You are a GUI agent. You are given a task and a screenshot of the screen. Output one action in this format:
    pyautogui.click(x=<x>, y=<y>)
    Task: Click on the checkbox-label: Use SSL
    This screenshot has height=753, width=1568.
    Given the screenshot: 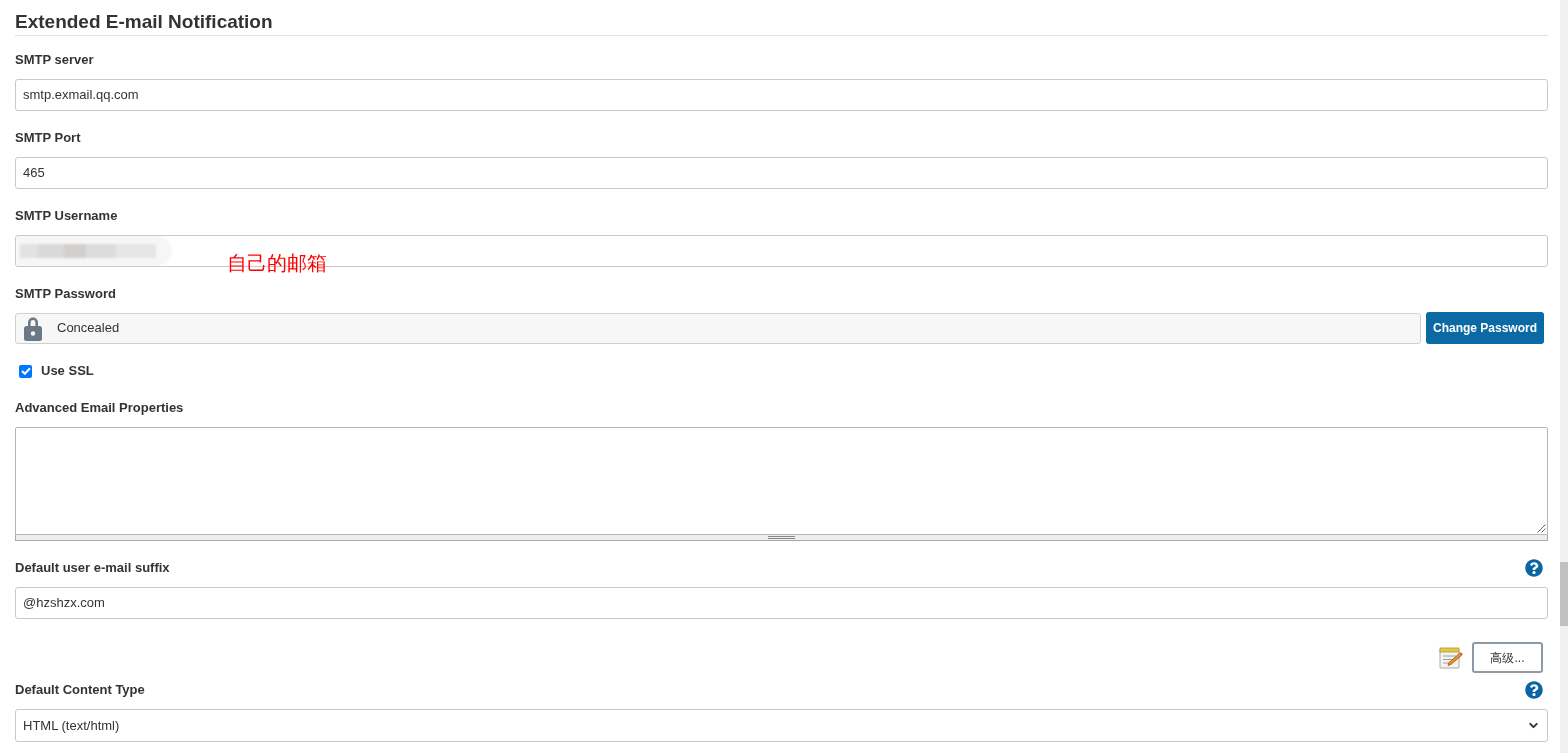 What is the action you would take?
    pyautogui.click(x=67, y=371)
    